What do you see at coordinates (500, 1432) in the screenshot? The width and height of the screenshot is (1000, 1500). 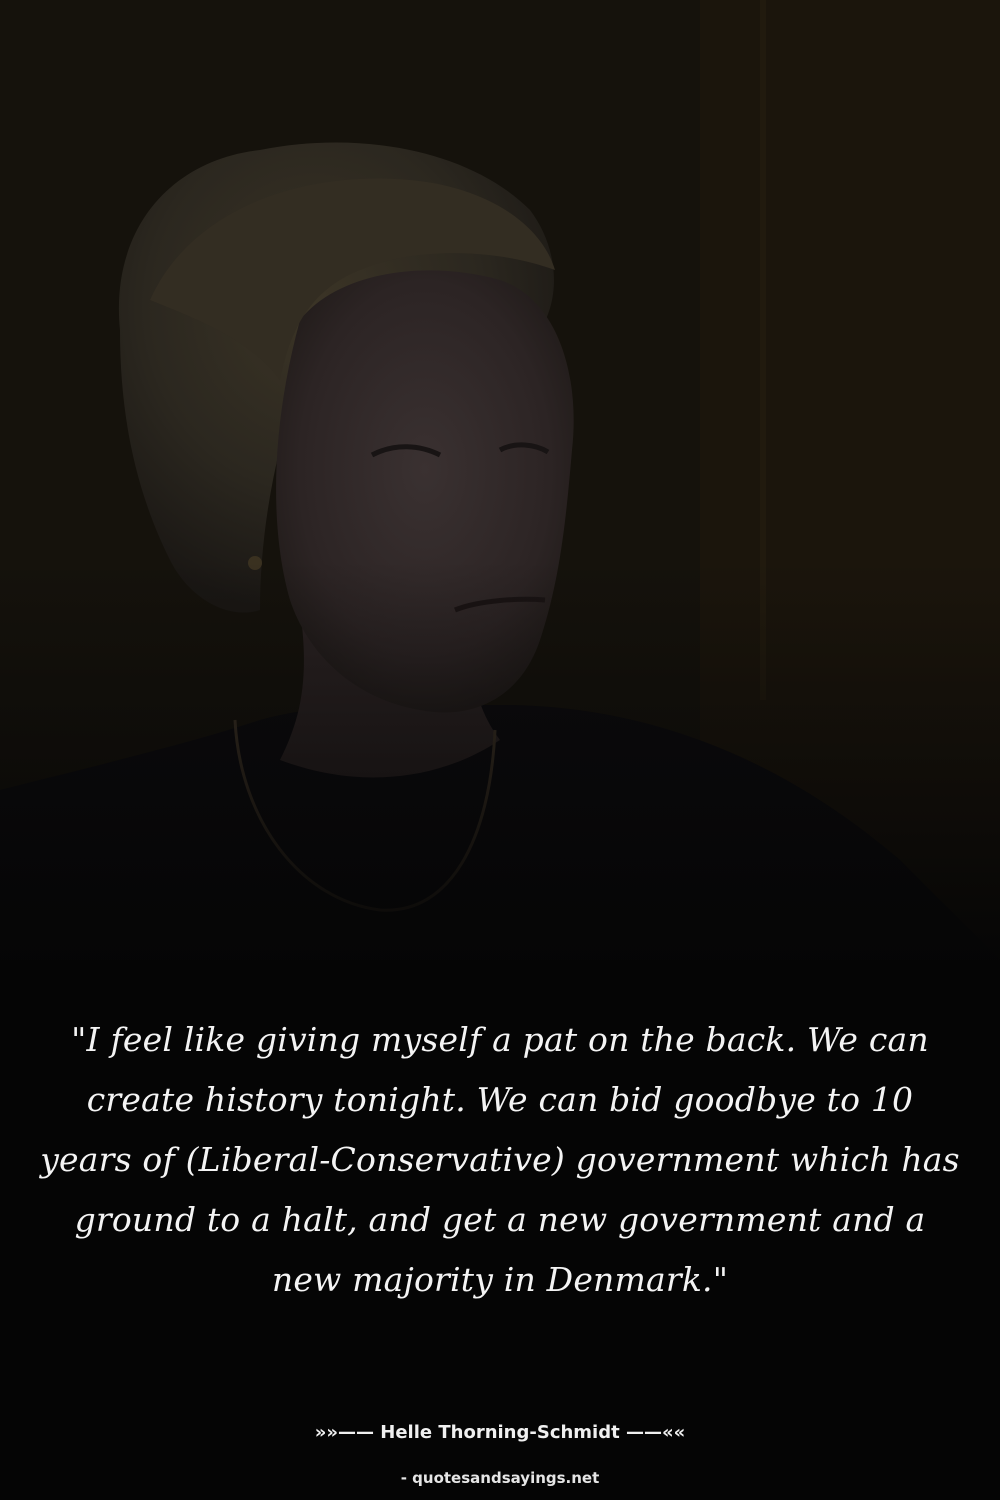 I see `author-line: »»—— Helle Thorning-Schmidt ——««` at bounding box center [500, 1432].